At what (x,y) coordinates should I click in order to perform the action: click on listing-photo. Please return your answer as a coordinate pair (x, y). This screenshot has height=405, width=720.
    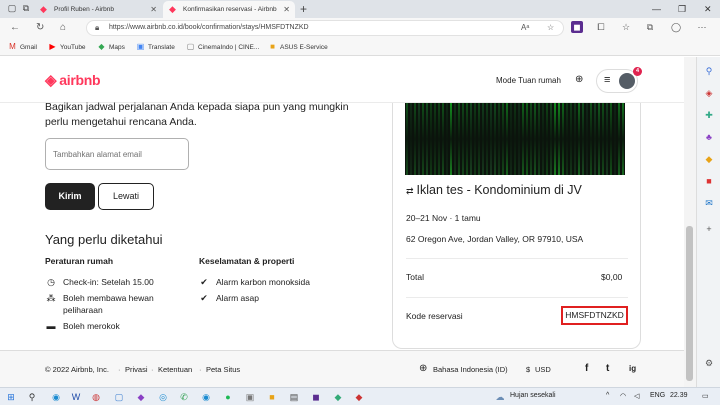
    Looking at the image, I should click on (515, 139).